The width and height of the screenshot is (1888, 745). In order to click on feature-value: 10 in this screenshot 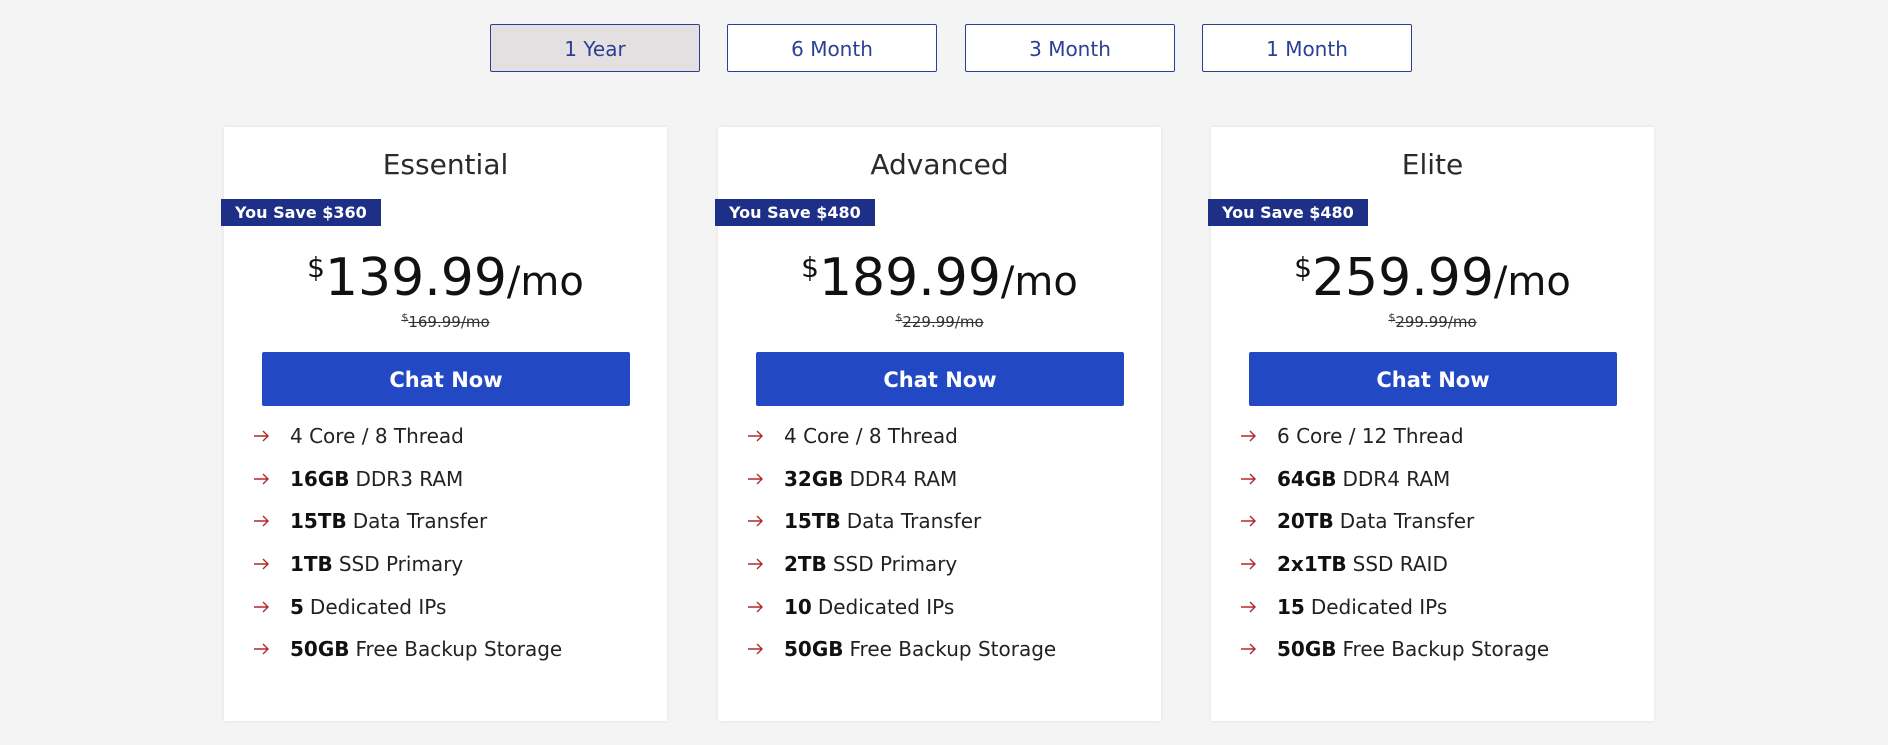, I will do `click(798, 606)`.